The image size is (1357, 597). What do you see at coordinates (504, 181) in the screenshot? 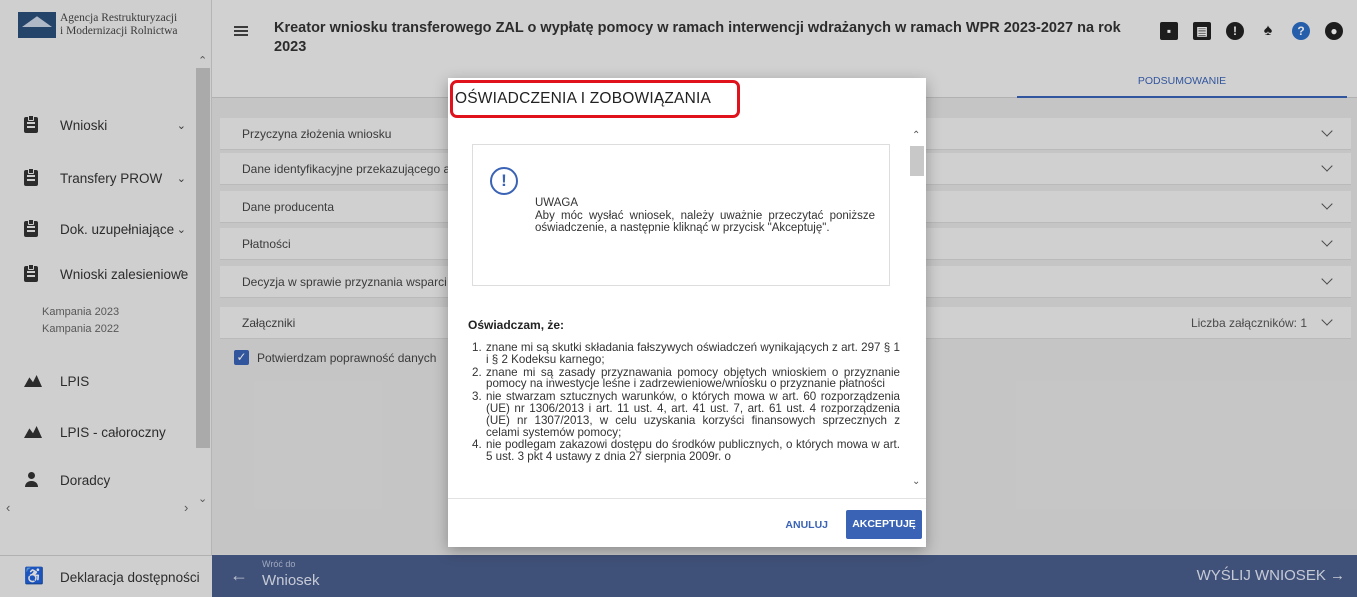
I see `warning-icon: !` at bounding box center [504, 181].